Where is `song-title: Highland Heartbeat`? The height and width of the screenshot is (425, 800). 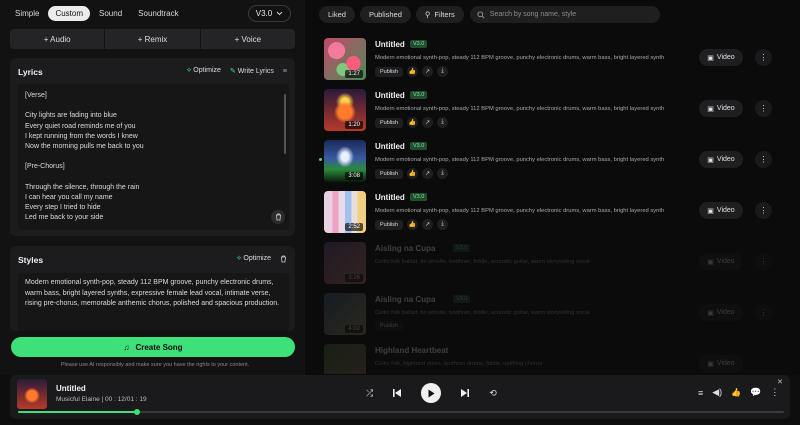
song-title: Highland Heartbeat is located at coordinates (411, 350).